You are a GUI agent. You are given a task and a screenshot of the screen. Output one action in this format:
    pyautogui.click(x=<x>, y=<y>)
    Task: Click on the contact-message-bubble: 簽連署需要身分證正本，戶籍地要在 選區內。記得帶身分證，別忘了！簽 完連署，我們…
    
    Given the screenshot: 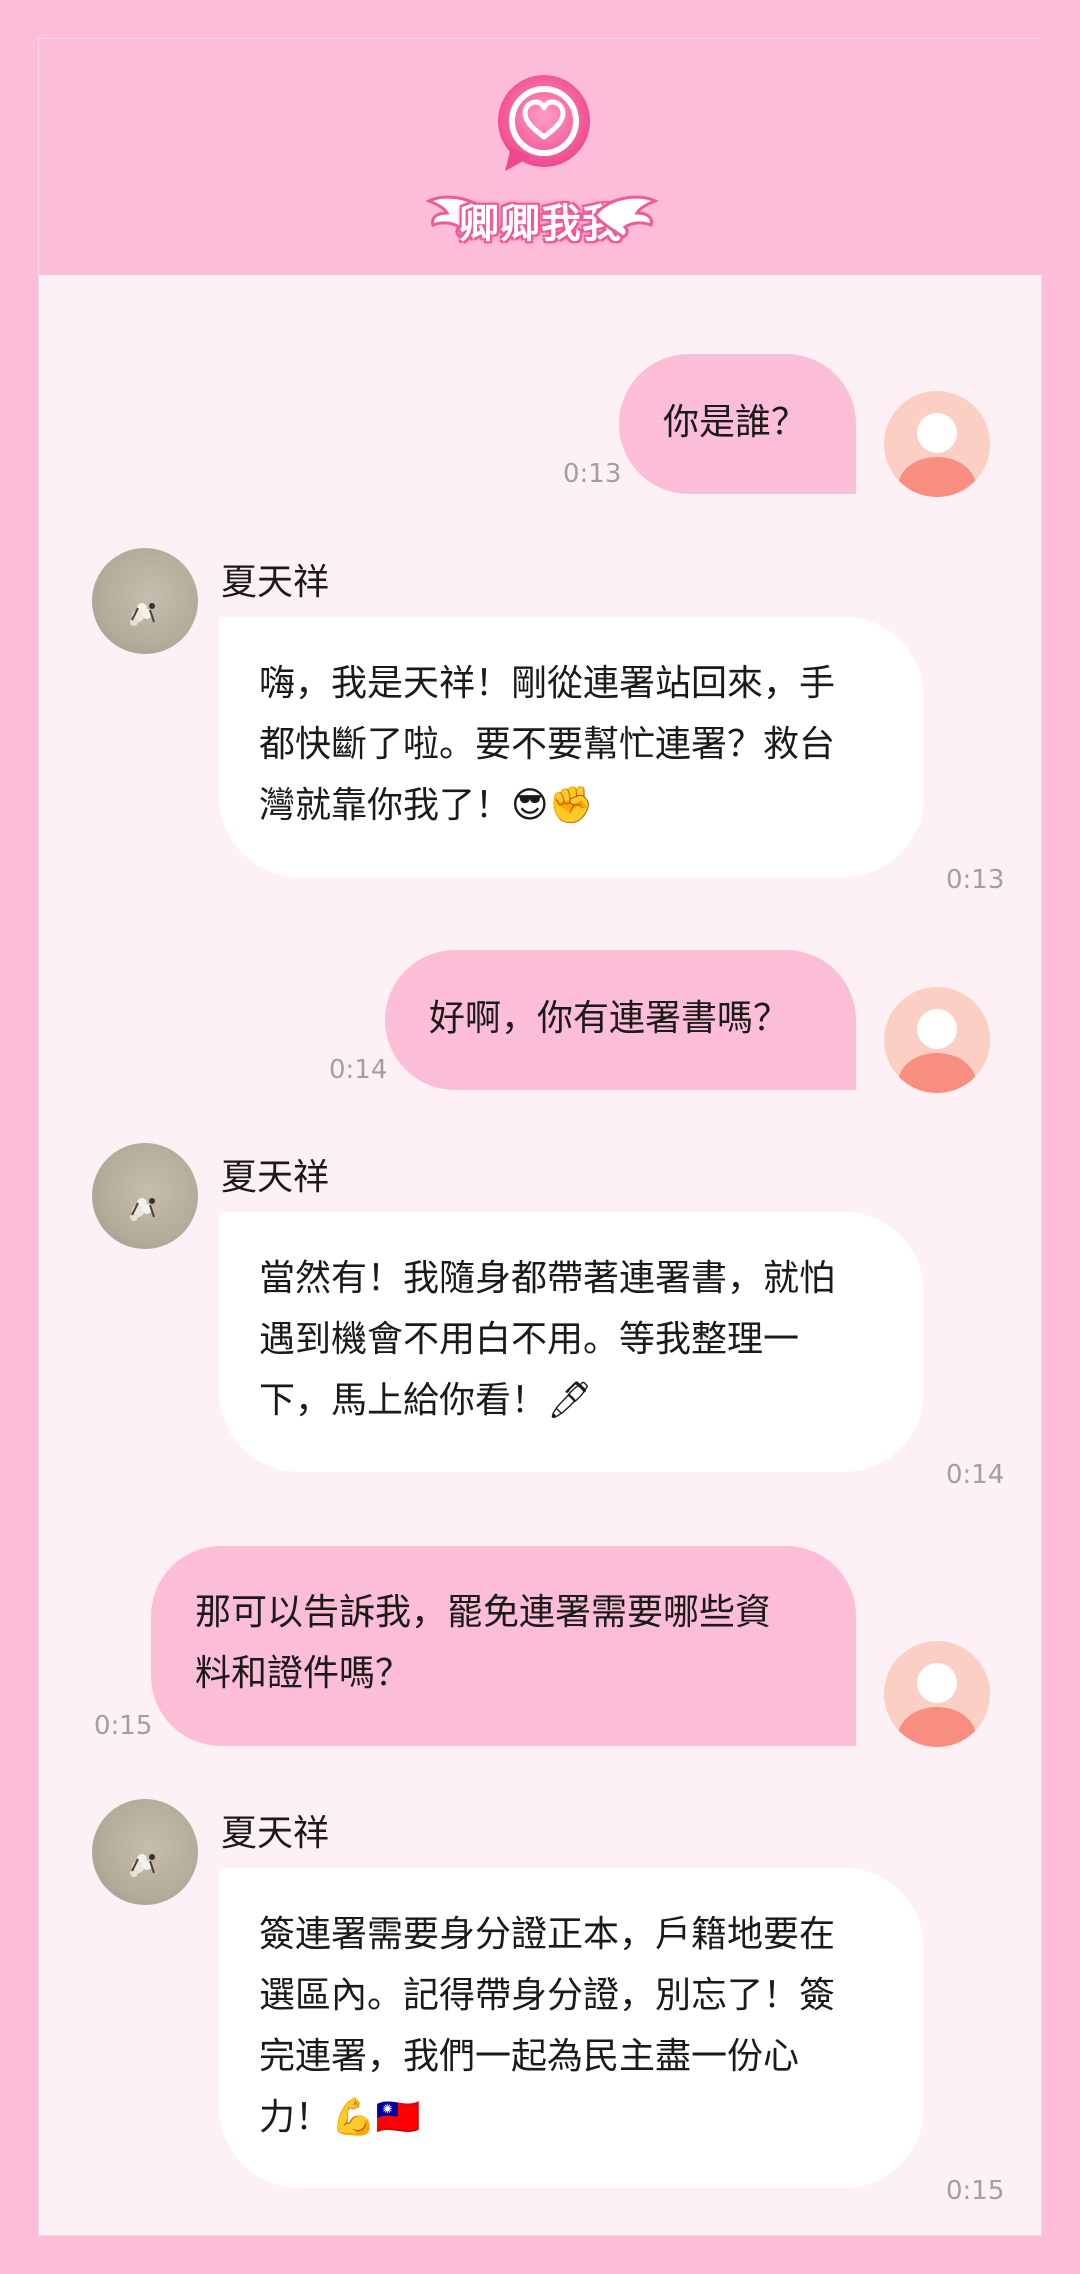 What is the action you would take?
    pyautogui.click(x=571, y=2028)
    